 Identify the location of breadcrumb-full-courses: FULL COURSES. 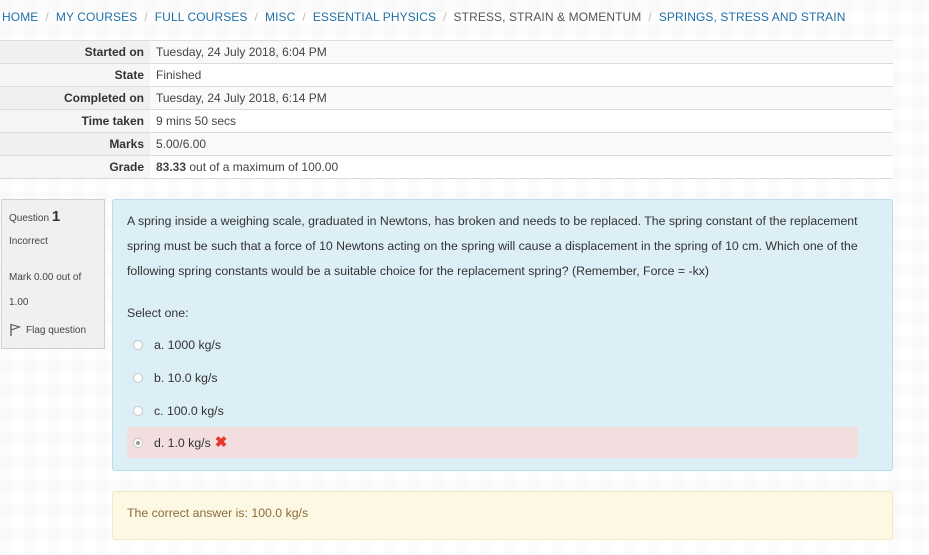
(201, 17).